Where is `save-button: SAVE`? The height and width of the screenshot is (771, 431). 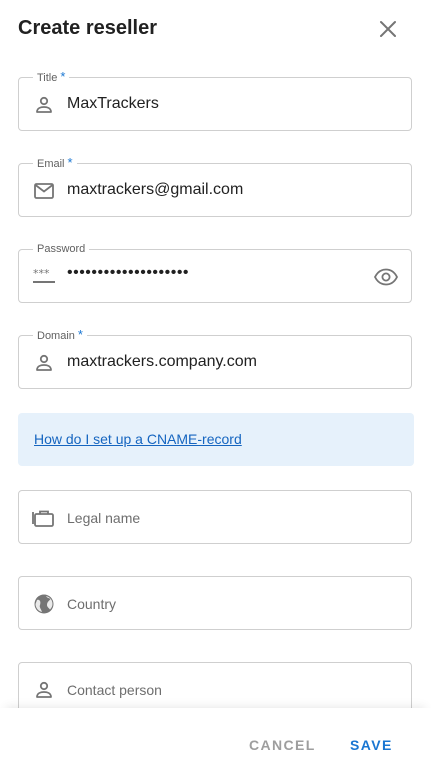
save-button: SAVE is located at coordinates (371, 745).